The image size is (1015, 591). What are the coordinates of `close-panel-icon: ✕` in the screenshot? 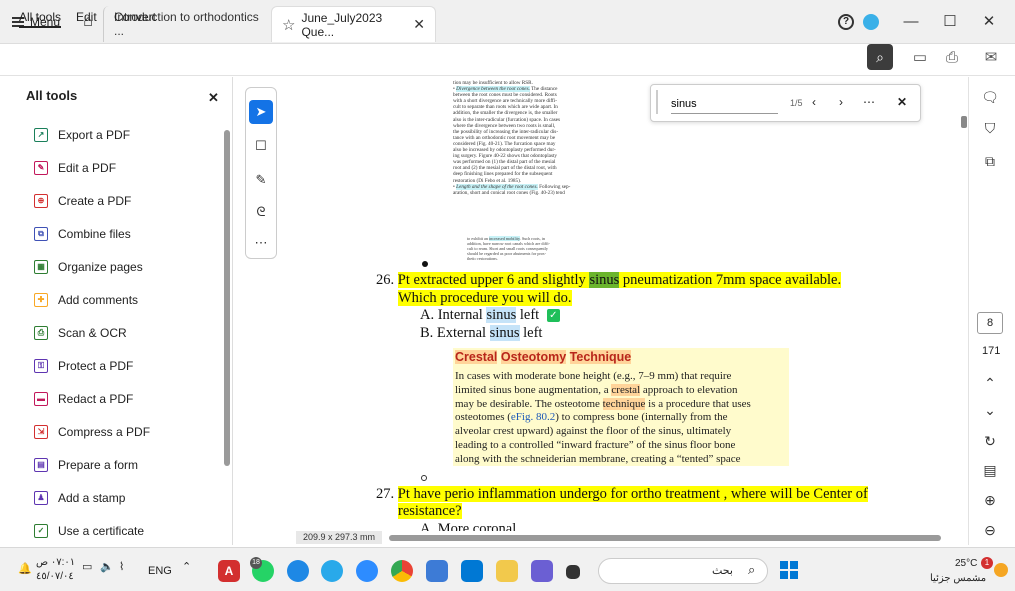 It's located at (213, 98).